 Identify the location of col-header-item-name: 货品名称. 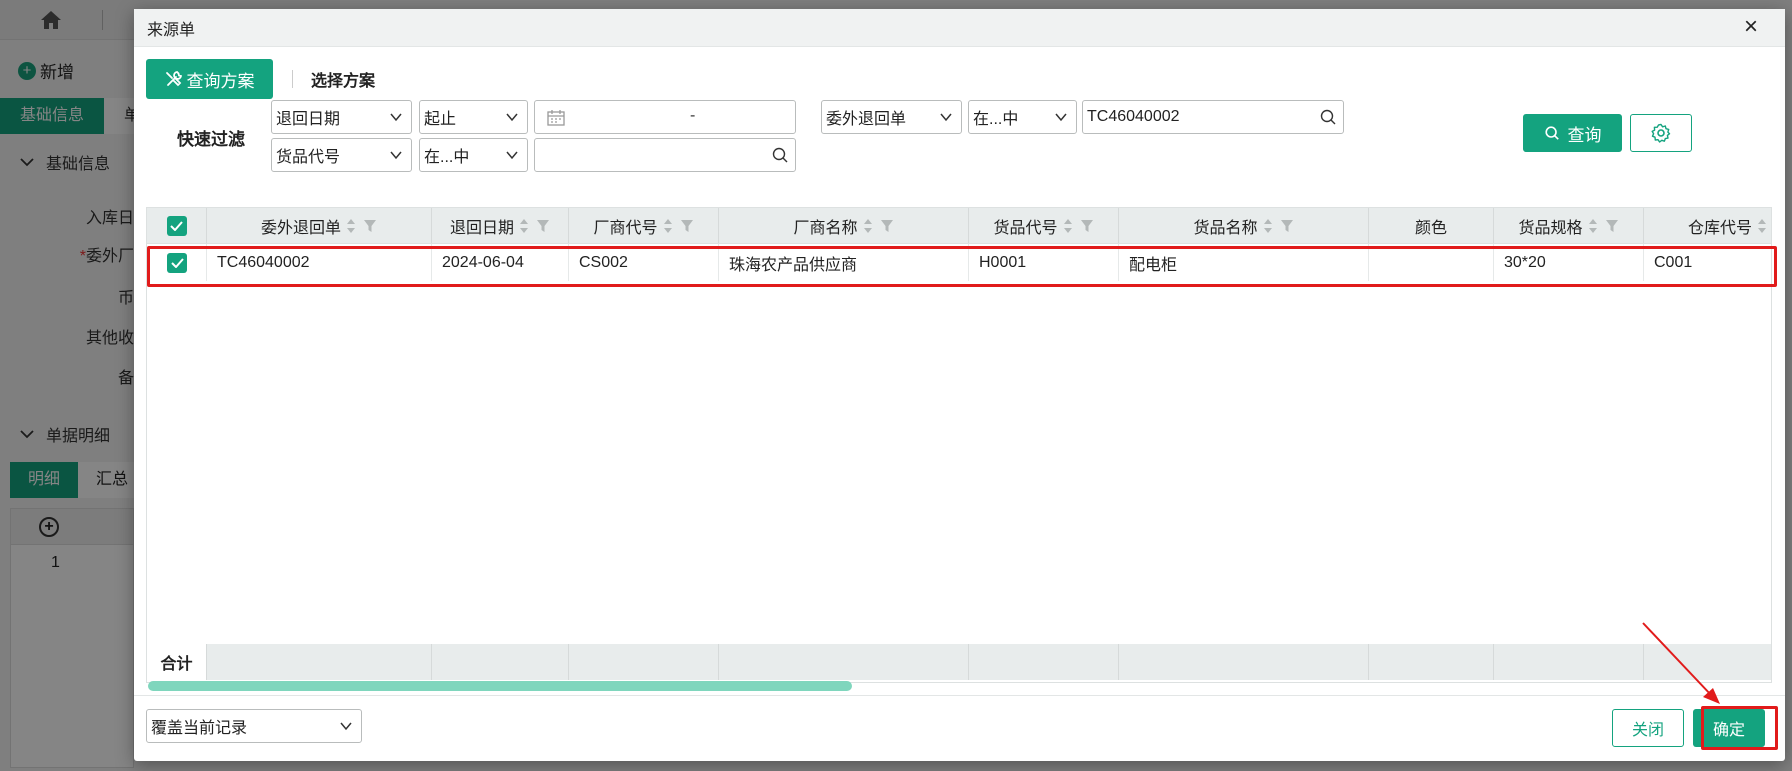
(1244, 225).